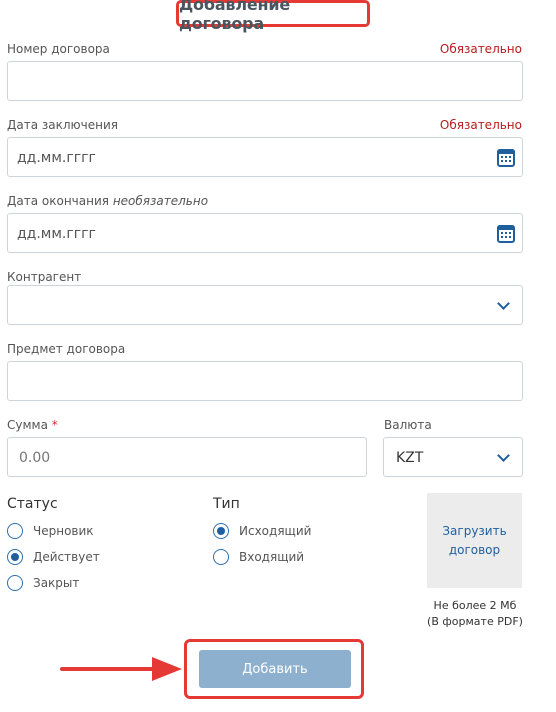 Image resolution: width=556 pixels, height=712 pixels. Describe the element at coordinates (58, 201) in the screenshot. I see `end-date-label-text: Дата окончания` at that location.